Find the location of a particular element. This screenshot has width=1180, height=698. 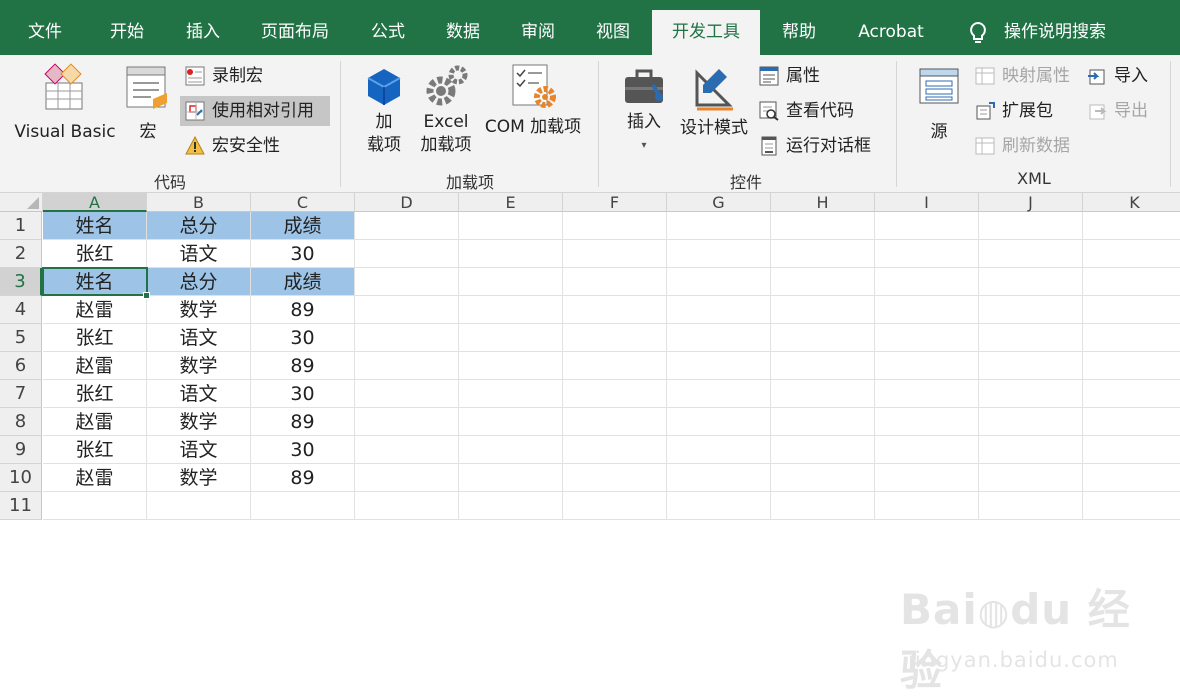

cell-g6 is located at coordinates (719, 366).